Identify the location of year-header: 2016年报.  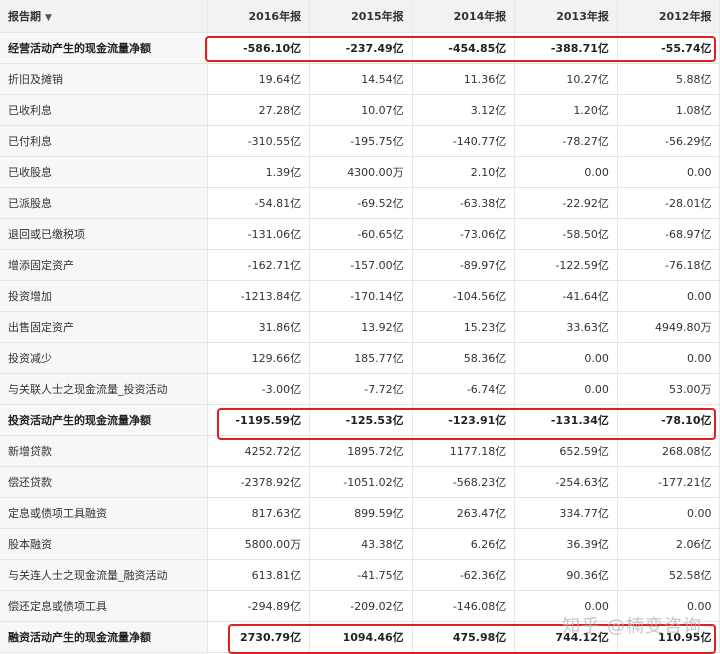
(259, 16).